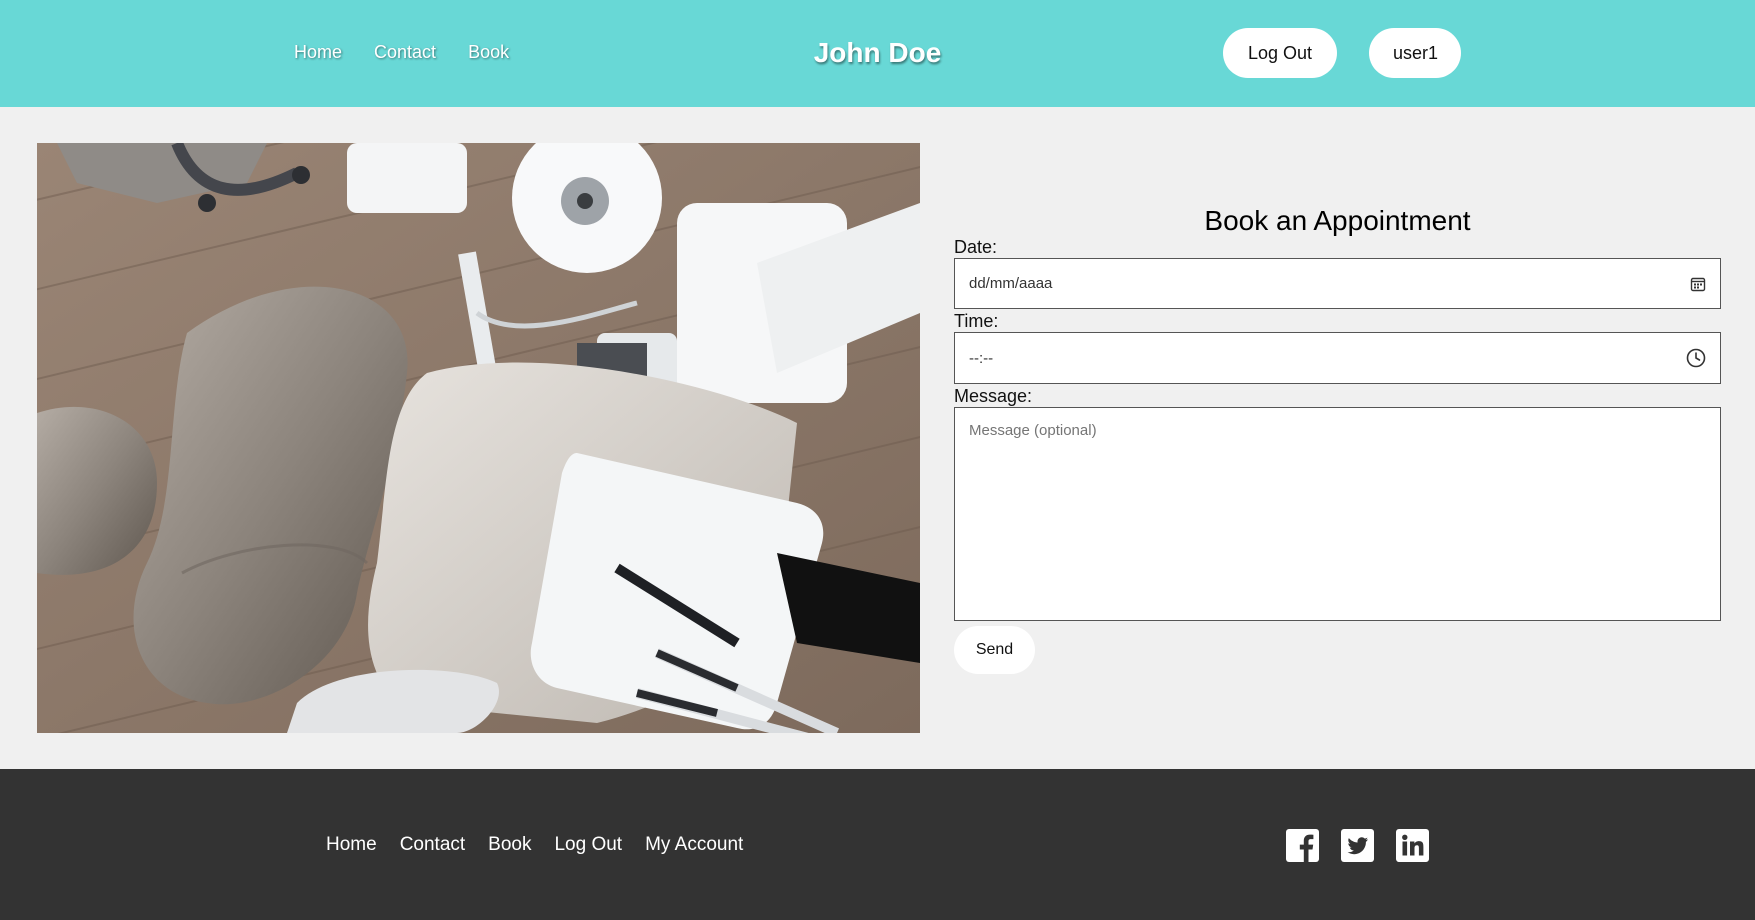  What do you see at coordinates (1337, 514) in the screenshot?
I see `message-input` at bounding box center [1337, 514].